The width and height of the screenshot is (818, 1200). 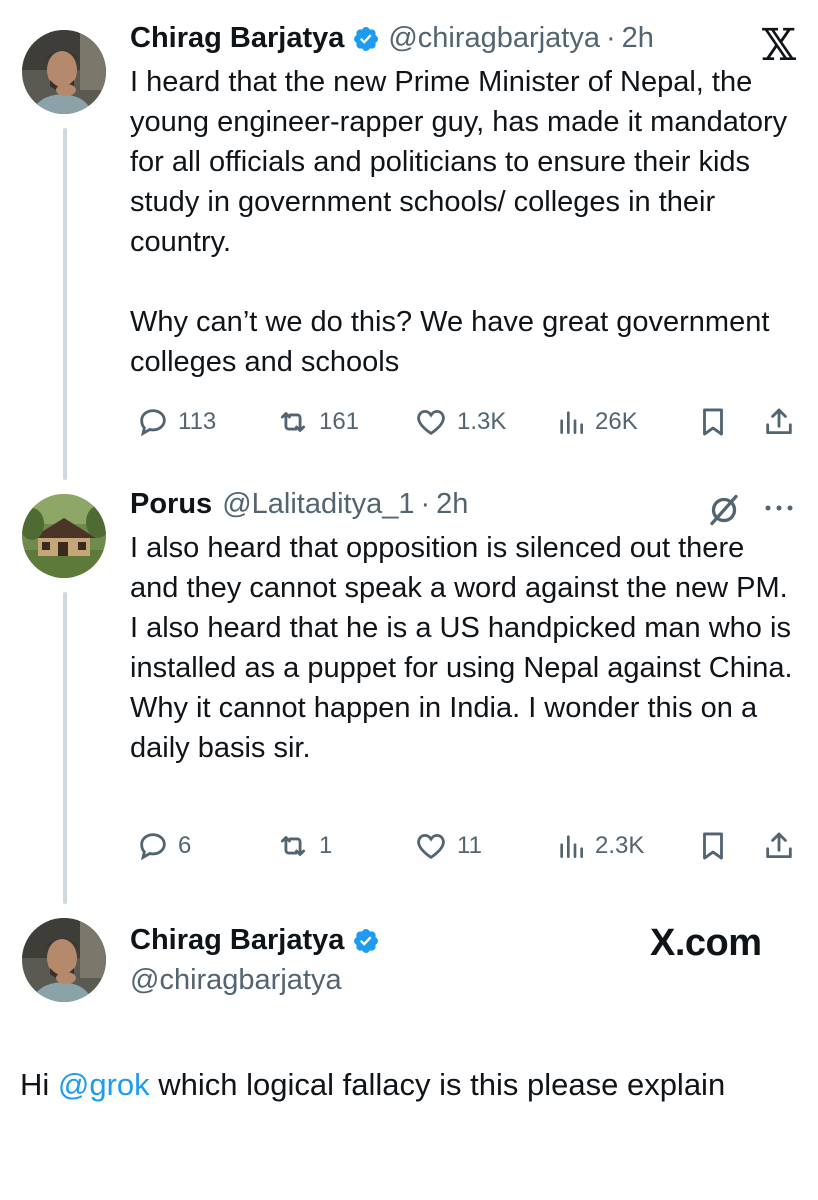 What do you see at coordinates (339, 421) in the screenshot?
I see `repost-count: 161` at bounding box center [339, 421].